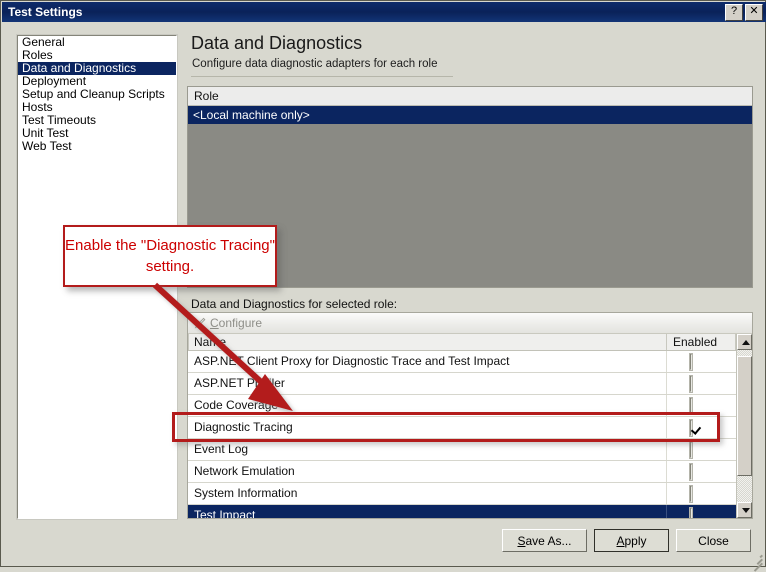 The height and width of the screenshot is (572, 766). I want to click on title-bar-buttons: ? ✕, so click(744, 12).